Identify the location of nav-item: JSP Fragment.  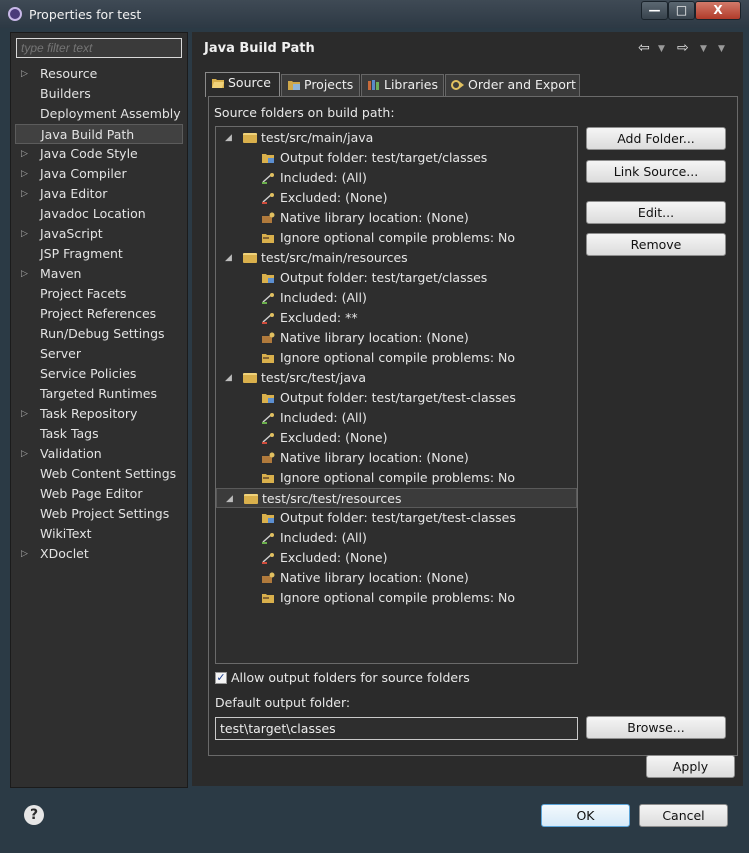
(99, 254).